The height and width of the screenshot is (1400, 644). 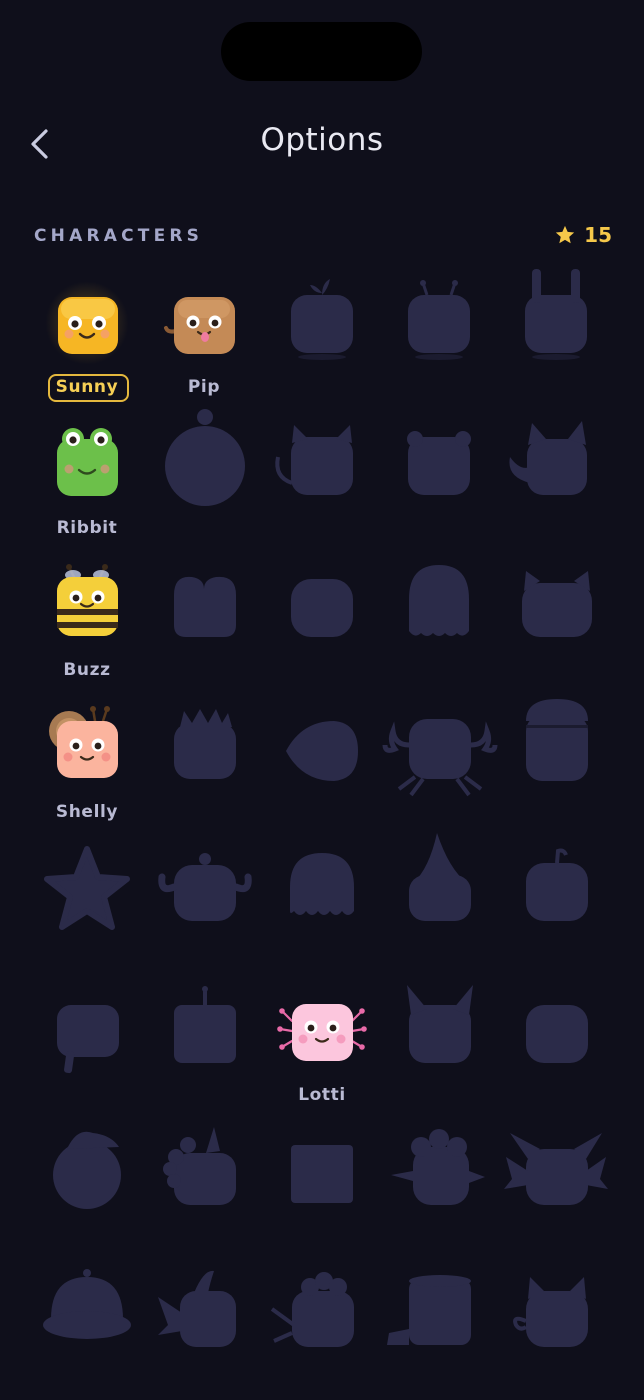 I want to click on character-name-buzz: Buzz, so click(x=87, y=670).